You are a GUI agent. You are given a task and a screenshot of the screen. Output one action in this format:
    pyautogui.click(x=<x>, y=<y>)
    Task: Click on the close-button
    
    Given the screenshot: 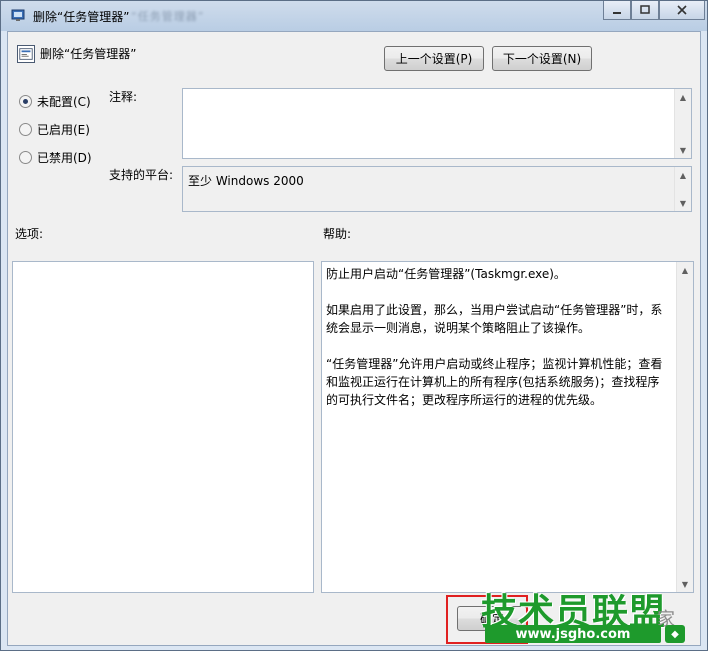 What is the action you would take?
    pyautogui.click(x=682, y=10)
    